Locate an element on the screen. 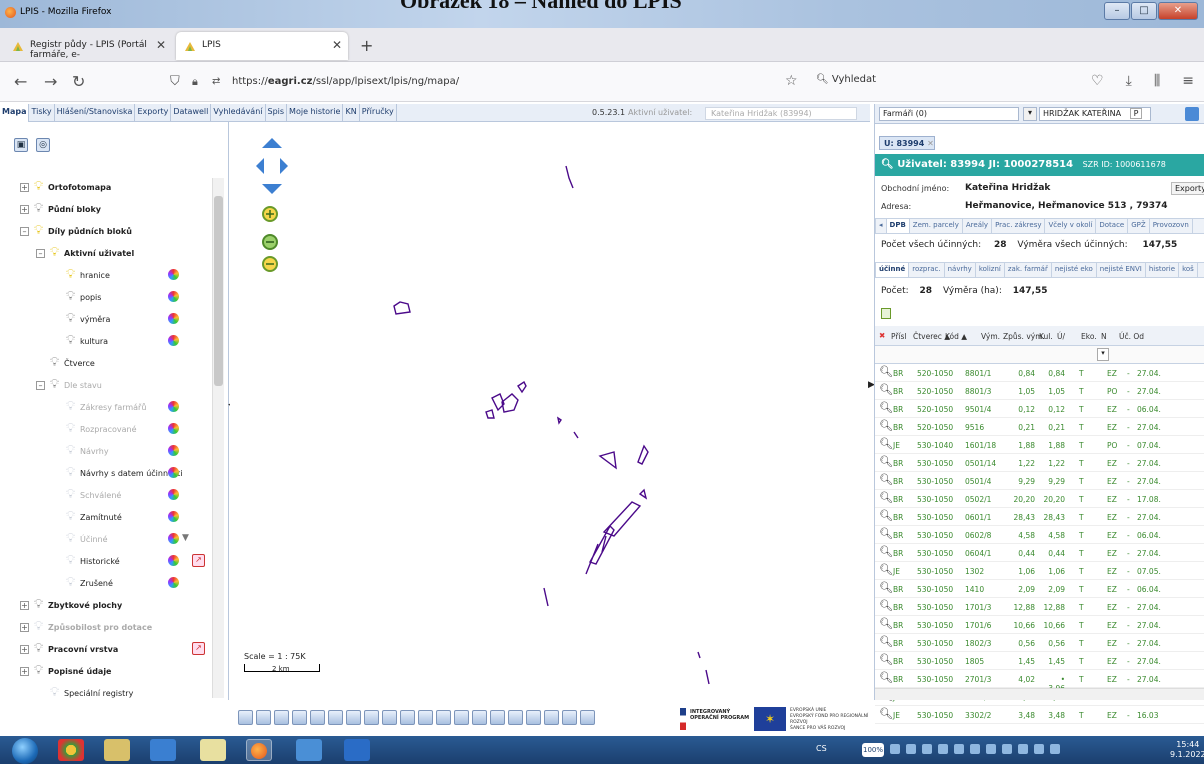 The width and height of the screenshot is (1204, 764). print-tool-icon is located at coordinates (281, 717).